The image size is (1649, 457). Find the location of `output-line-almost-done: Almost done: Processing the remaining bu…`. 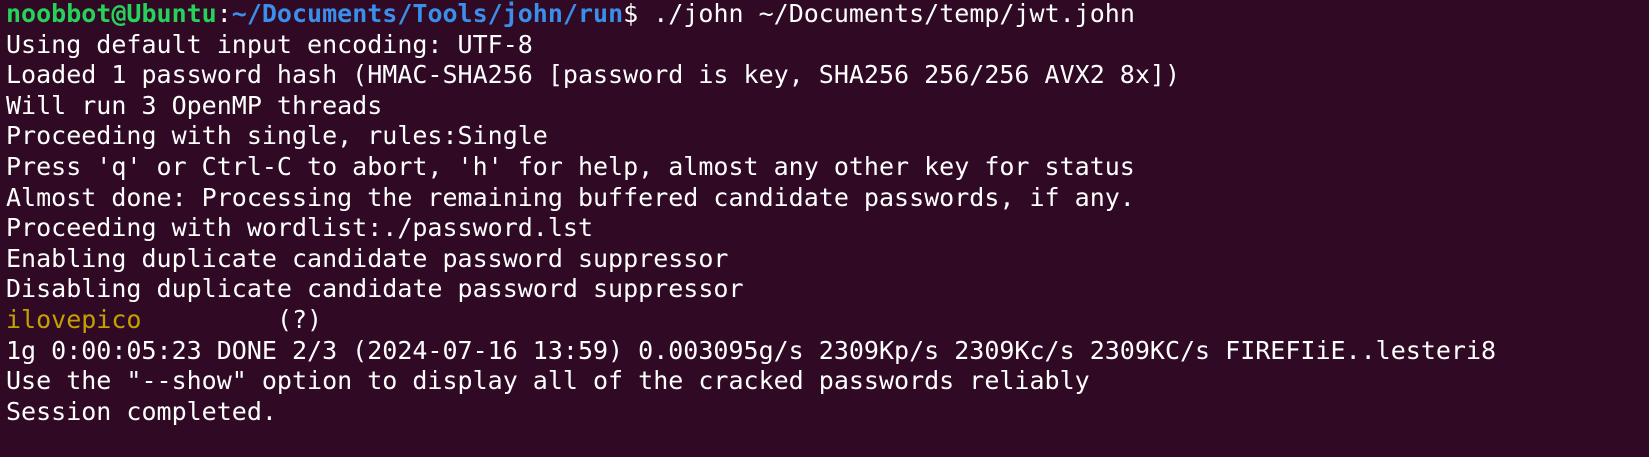

output-line-almost-done: Almost done: Processing the remaining bu… is located at coordinates (570, 197).